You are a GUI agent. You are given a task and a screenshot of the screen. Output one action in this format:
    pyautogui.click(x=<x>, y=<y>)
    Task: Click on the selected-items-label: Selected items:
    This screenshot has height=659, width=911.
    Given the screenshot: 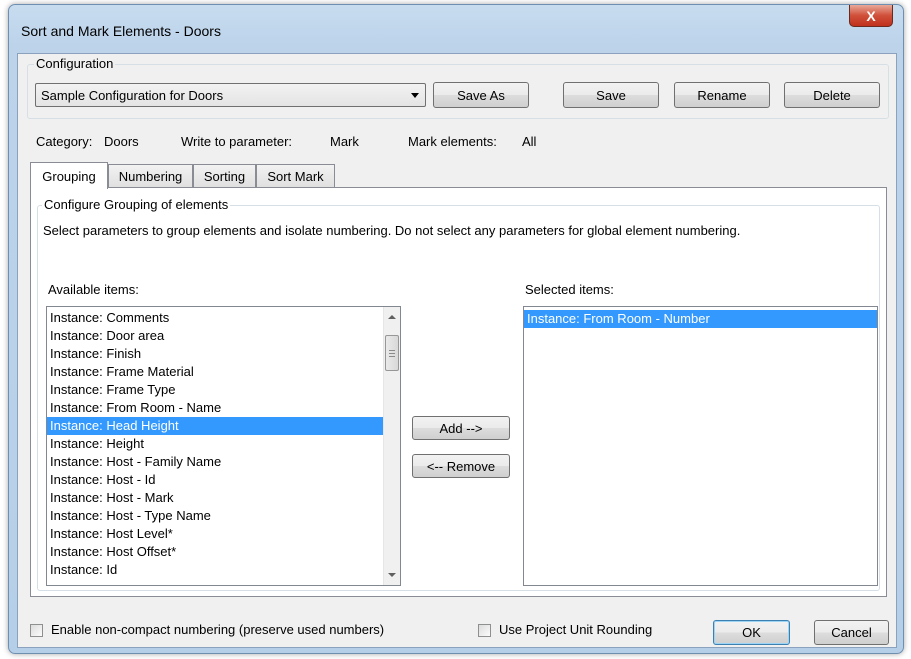 What is the action you would take?
    pyautogui.click(x=569, y=289)
    